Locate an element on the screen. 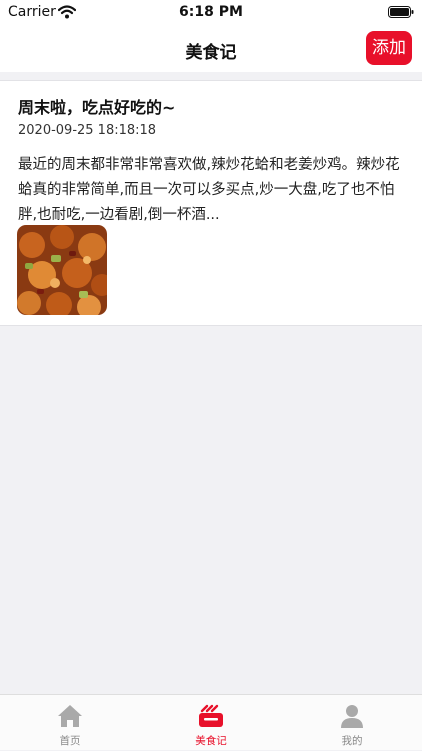 The image size is (422, 751). clock: 6:18 PM is located at coordinates (211, 12).